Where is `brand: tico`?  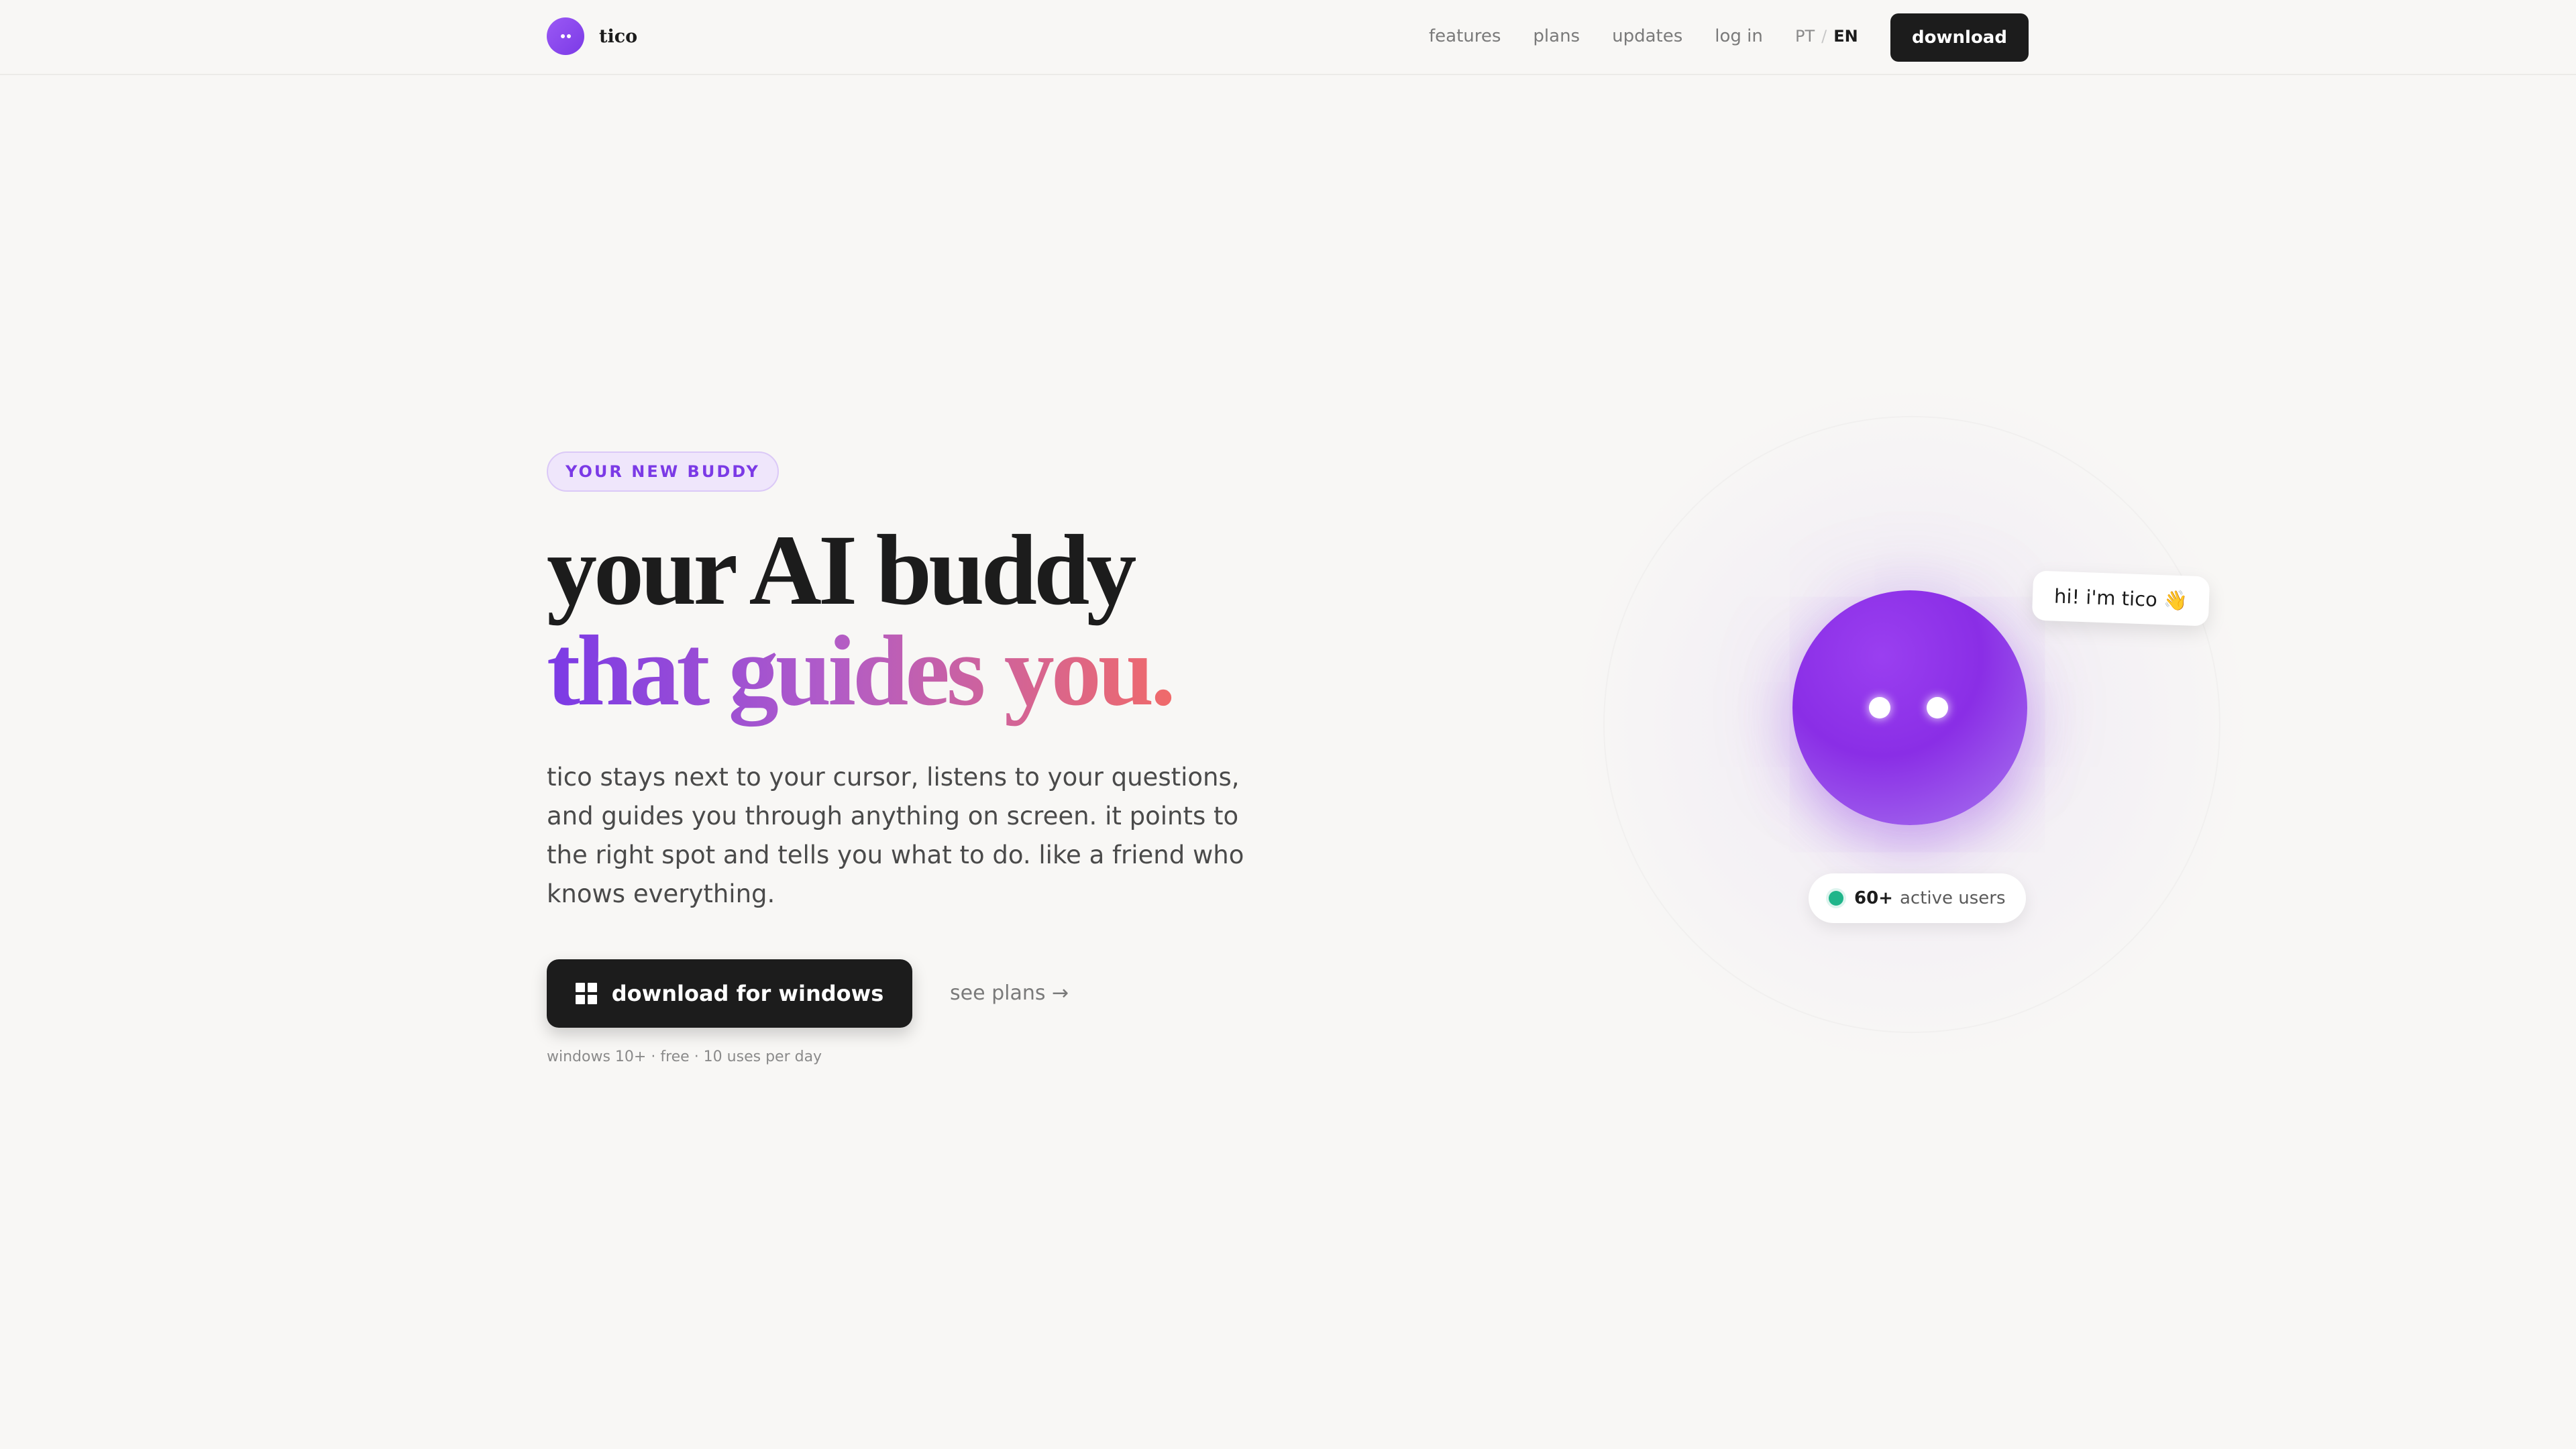
brand: tico is located at coordinates (592, 36).